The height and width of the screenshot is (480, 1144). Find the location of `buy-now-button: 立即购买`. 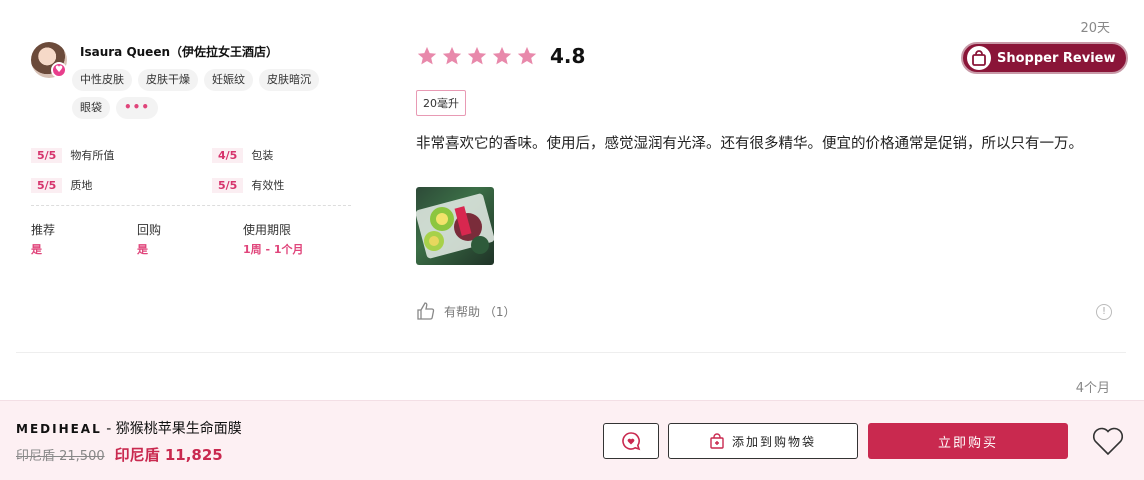

buy-now-button: 立即购买 is located at coordinates (968, 441).